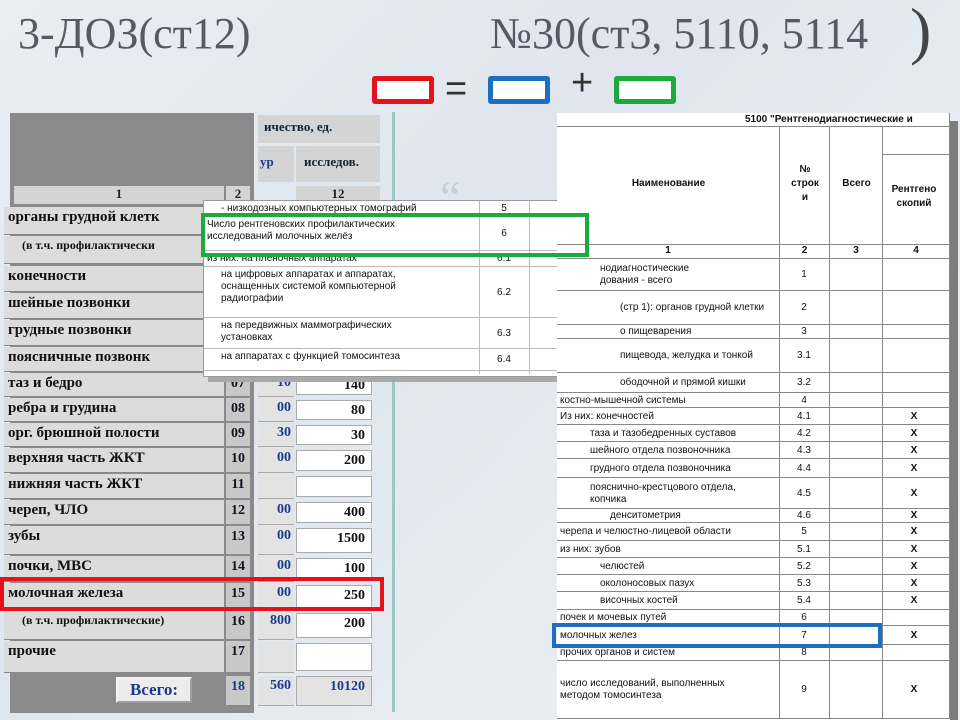 This screenshot has width=960, height=720. Describe the element at coordinates (804, 566) in the screenshot. I see `right-form-row-number: 5.2` at that location.